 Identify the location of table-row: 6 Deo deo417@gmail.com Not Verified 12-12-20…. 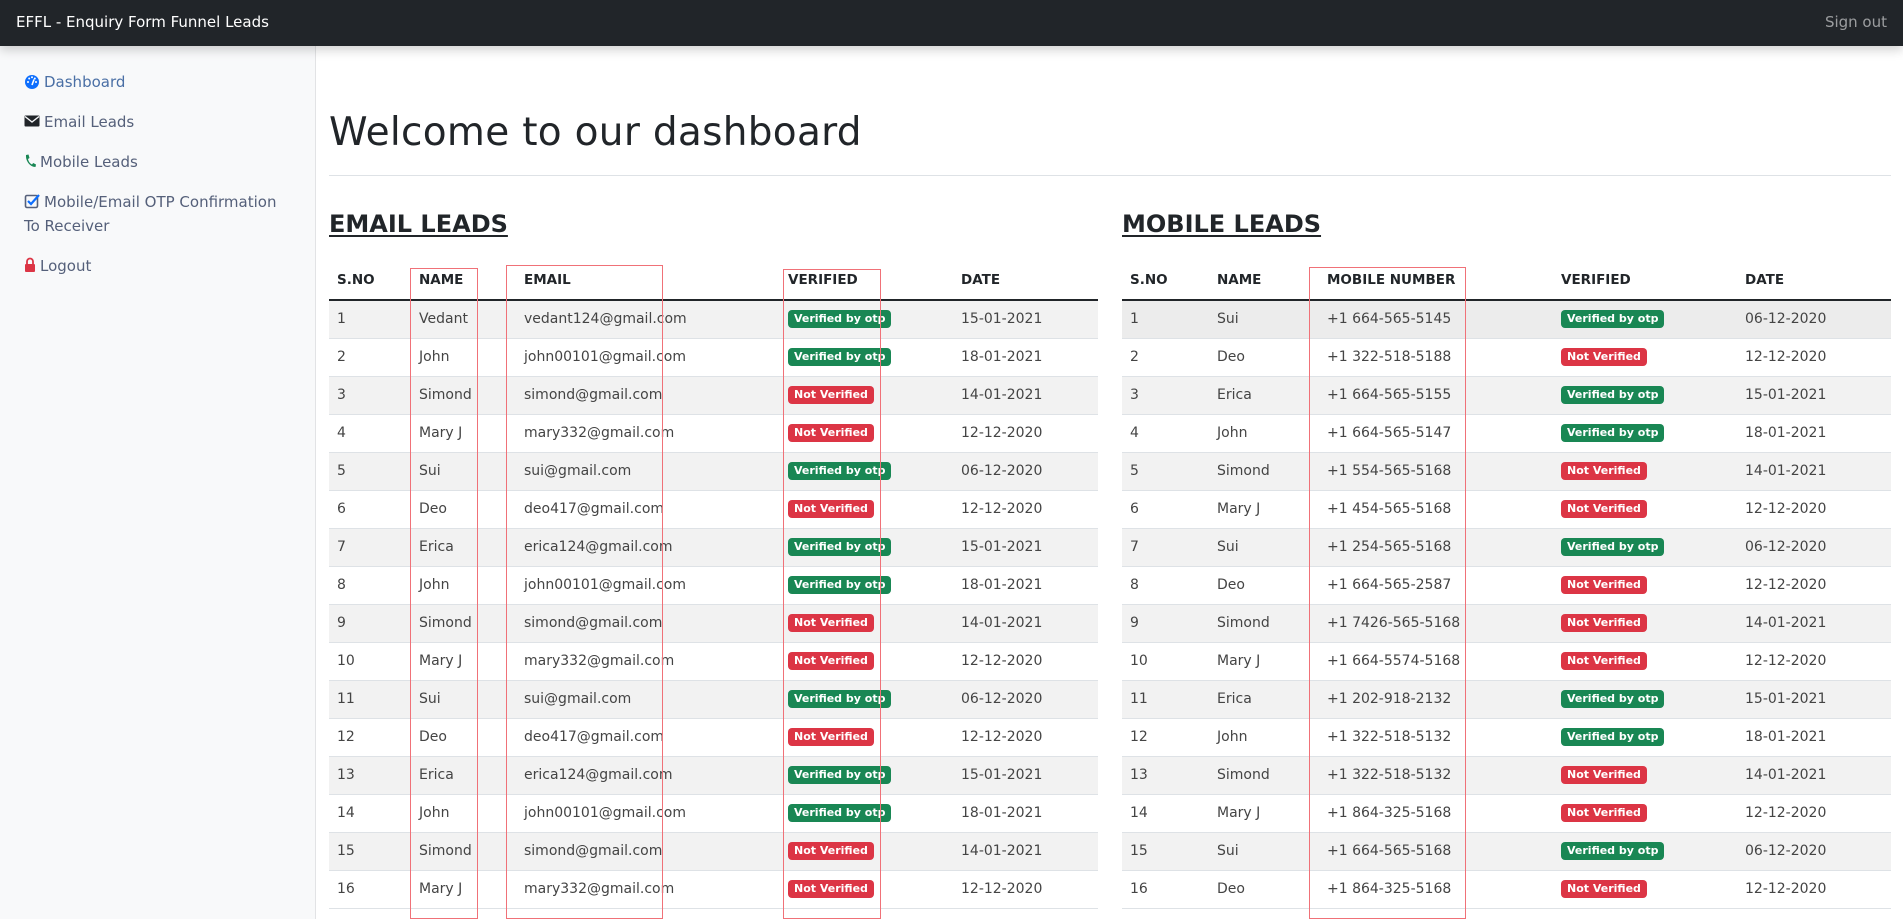
(713, 509).